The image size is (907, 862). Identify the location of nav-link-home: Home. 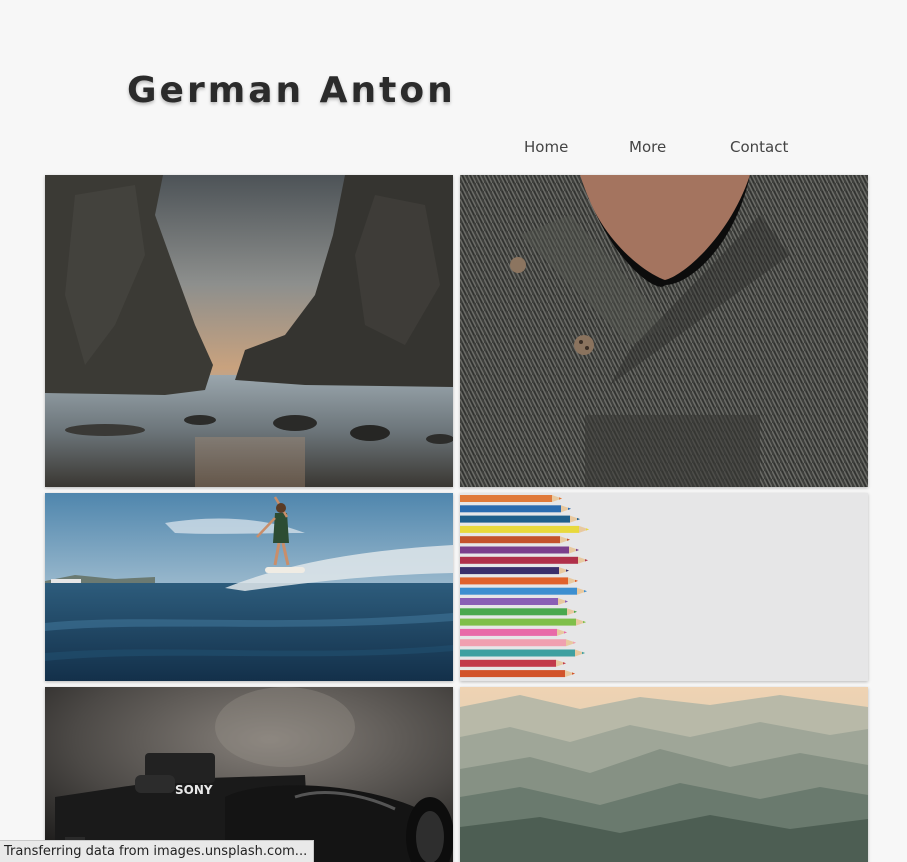
(546, 147).